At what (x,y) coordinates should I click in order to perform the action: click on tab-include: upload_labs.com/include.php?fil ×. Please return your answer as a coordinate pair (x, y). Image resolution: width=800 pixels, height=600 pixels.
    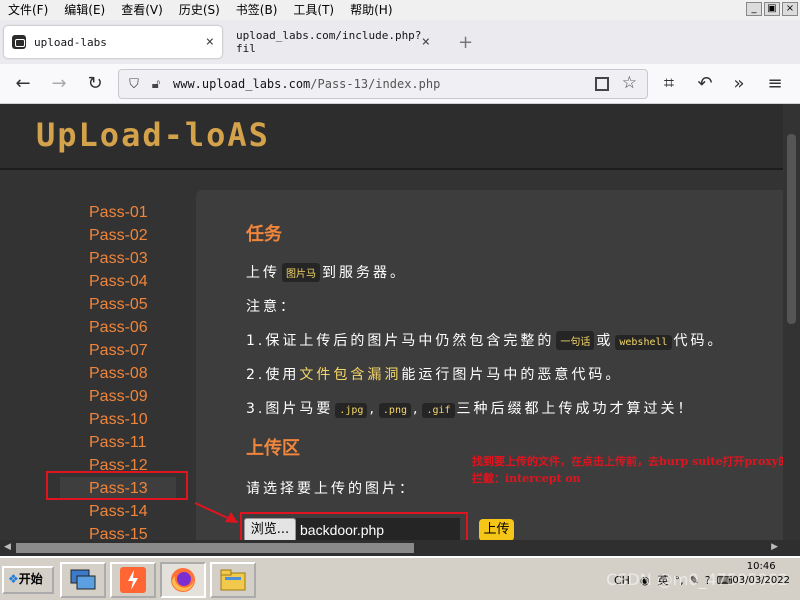
    Looking at the image, I should click on (333, 42).